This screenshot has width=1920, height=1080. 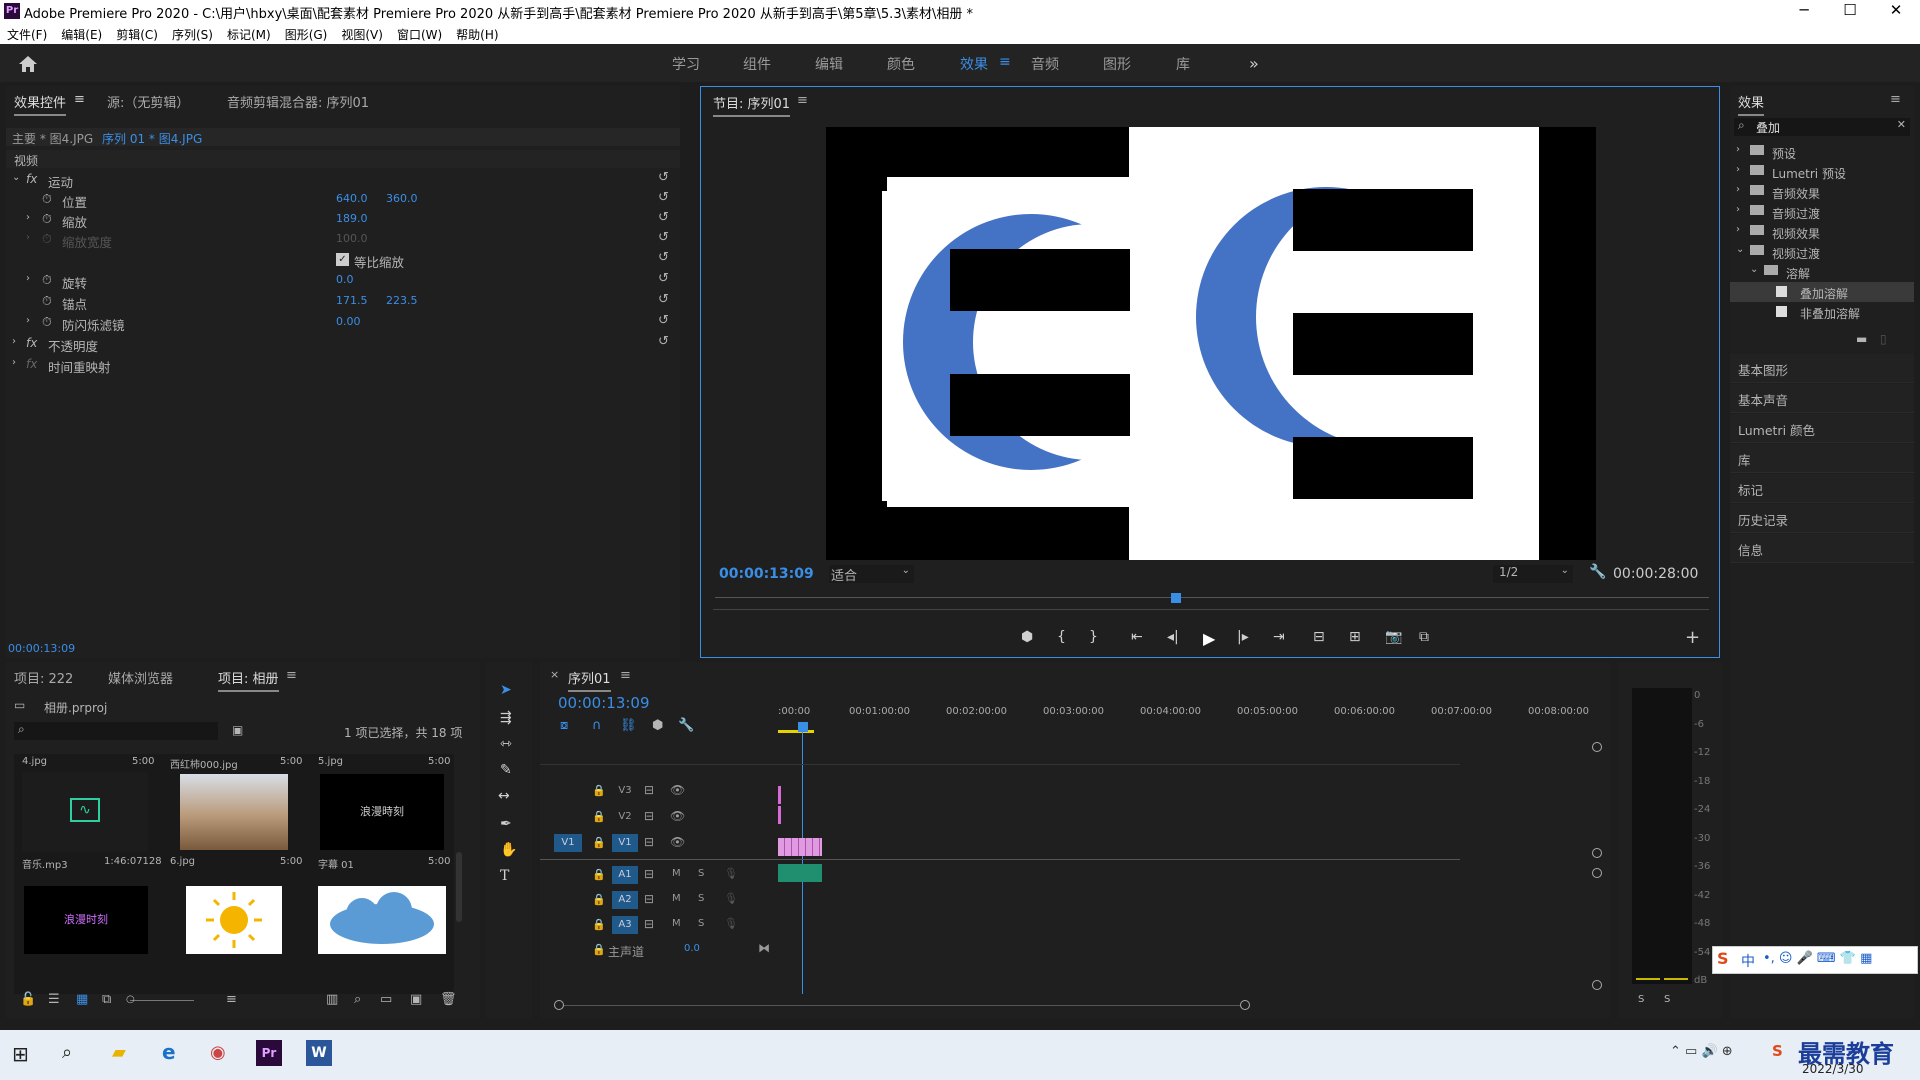 I want to click on program-monitor-title: 节目: 序列01, so click(x=752, y=105).